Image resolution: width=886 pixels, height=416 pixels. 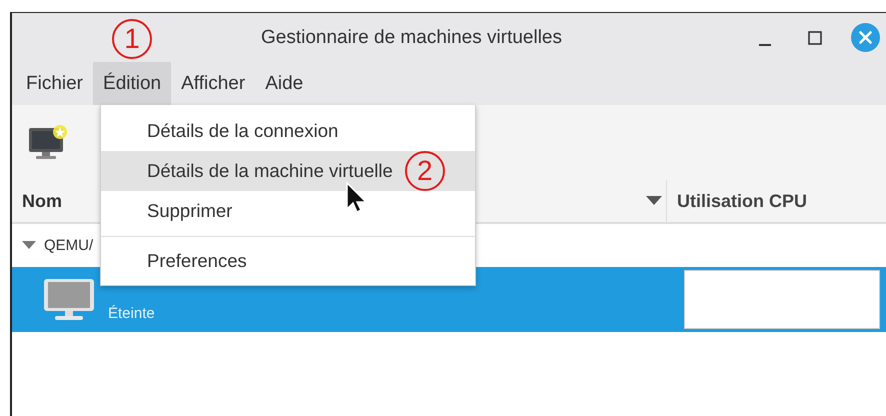 What do you see at coordinates (48, 143) in the screenshot?
I see `new-monitor-icon` at bounding box center [48, 143].